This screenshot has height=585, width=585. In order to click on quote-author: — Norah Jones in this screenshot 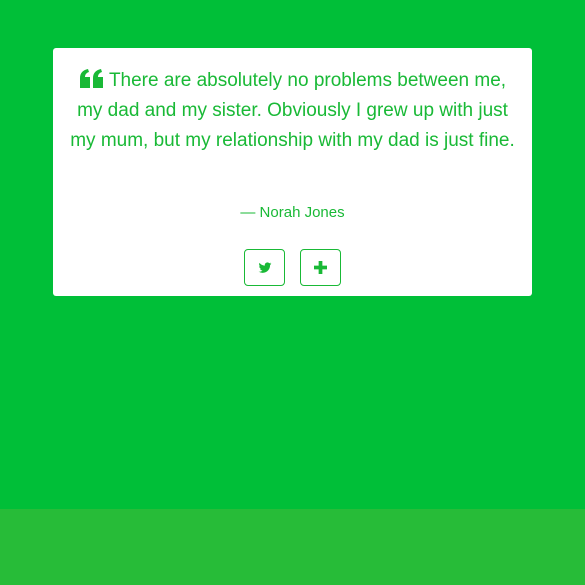, I will do `click(292, 212)`.